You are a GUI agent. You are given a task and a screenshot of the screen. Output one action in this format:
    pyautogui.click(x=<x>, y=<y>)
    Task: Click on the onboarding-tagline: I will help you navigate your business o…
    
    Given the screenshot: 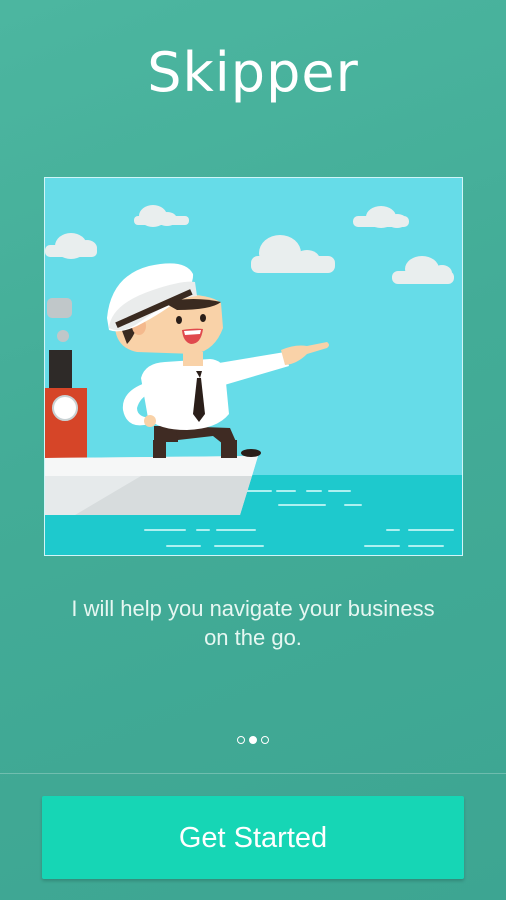 What is the action you would take?
    pyautogui.click(x=253, y=623)
    